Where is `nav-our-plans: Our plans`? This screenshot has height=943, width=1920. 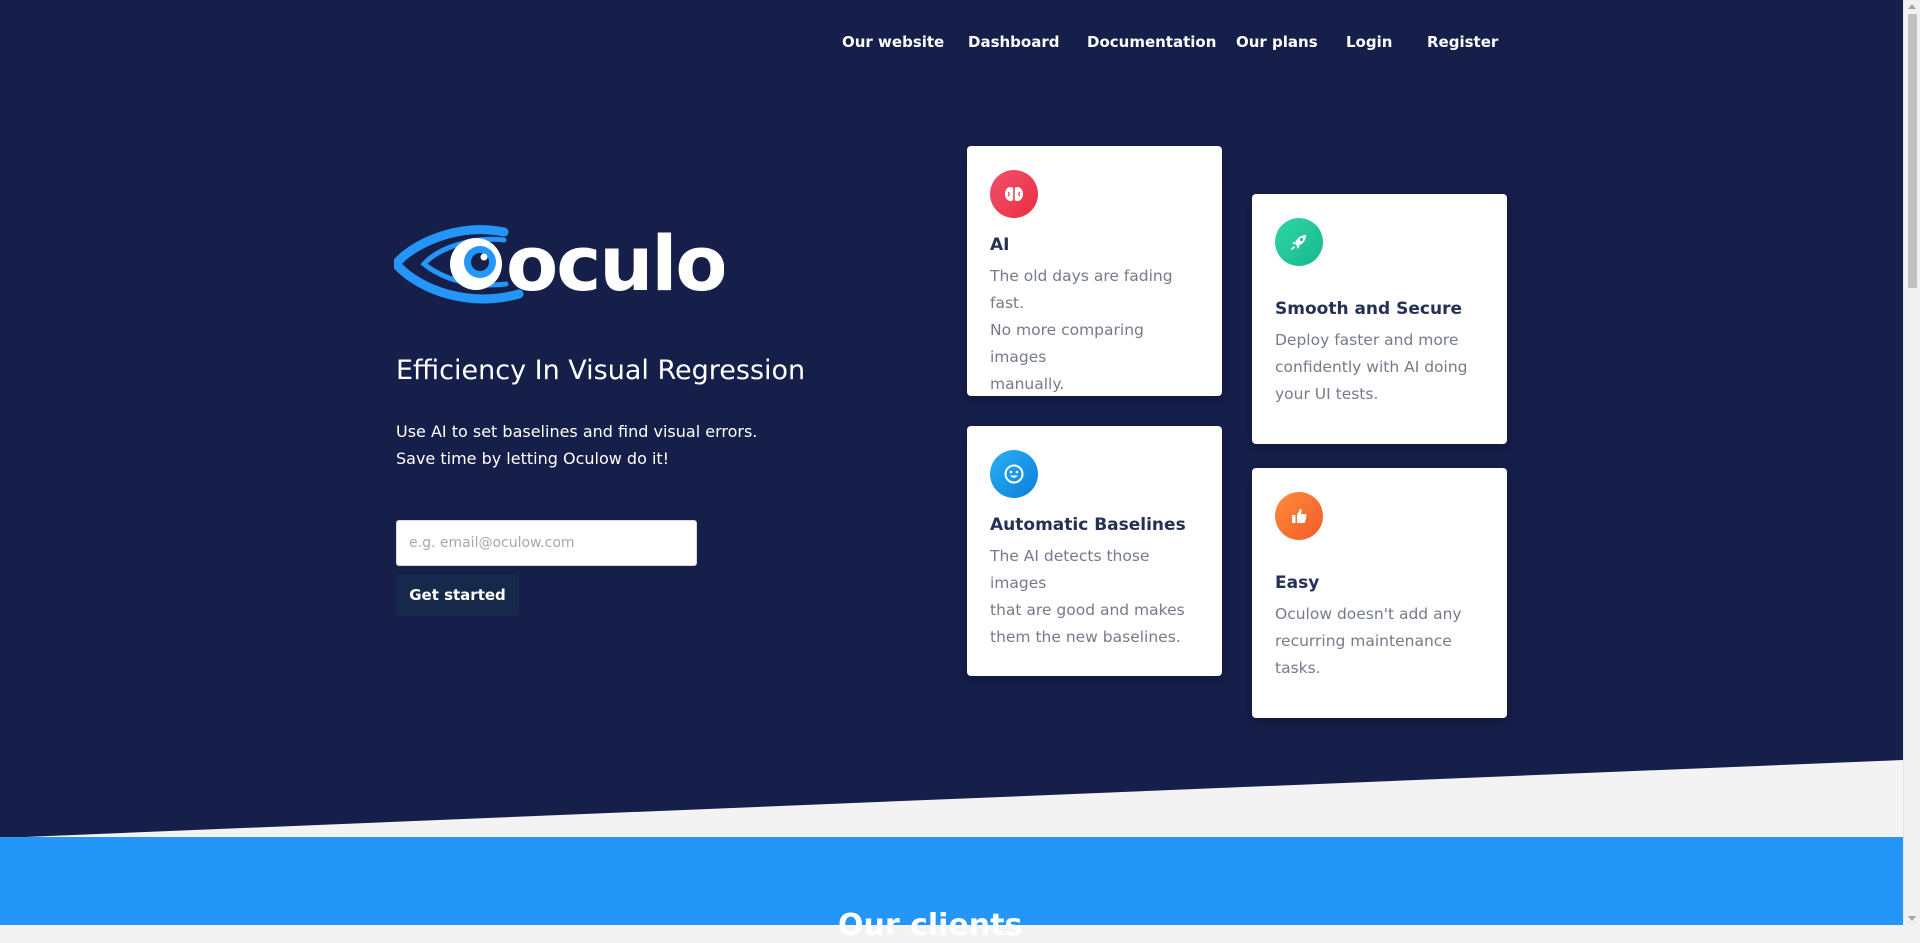
nav-our-plans: Our plans is located at coordinates (1277, 42).